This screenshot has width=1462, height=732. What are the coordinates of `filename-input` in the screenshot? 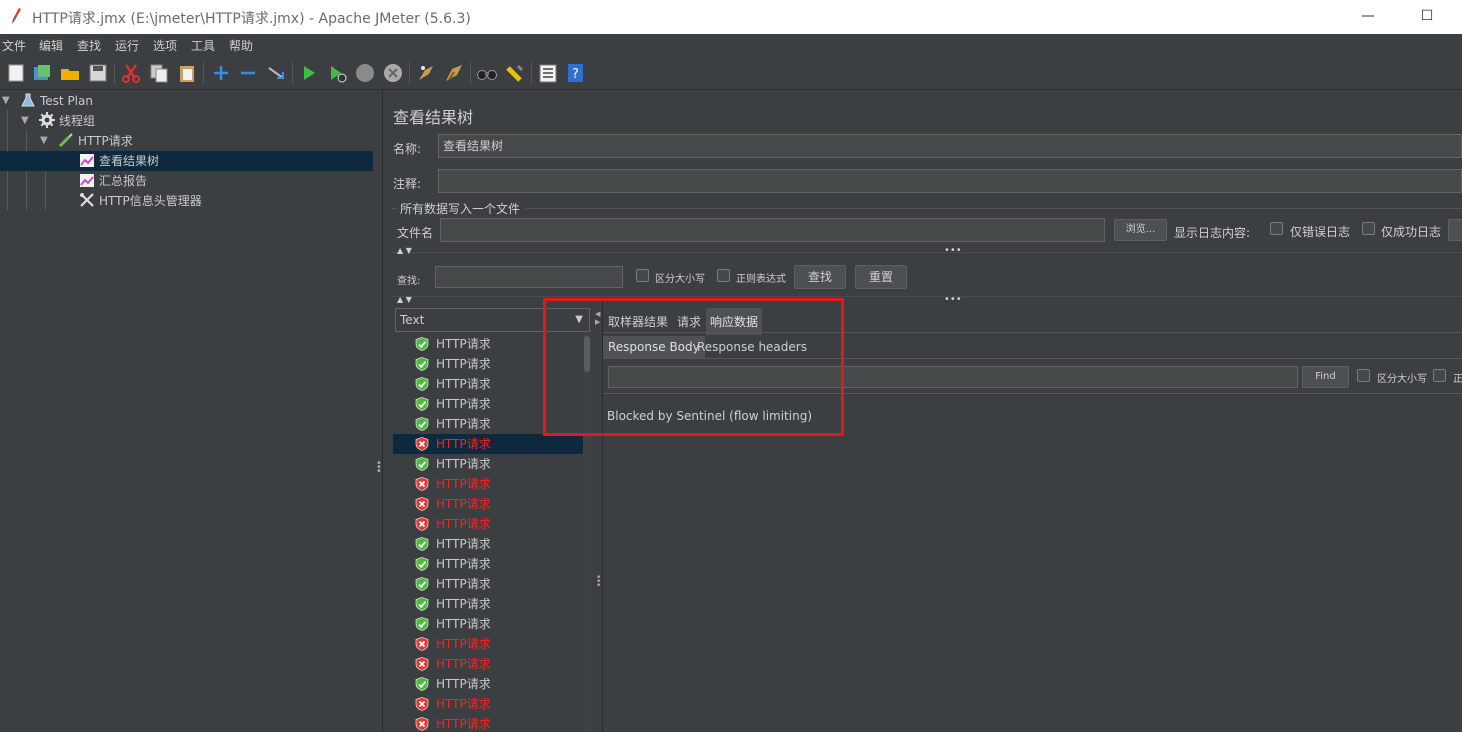 It's located at (772, 230).